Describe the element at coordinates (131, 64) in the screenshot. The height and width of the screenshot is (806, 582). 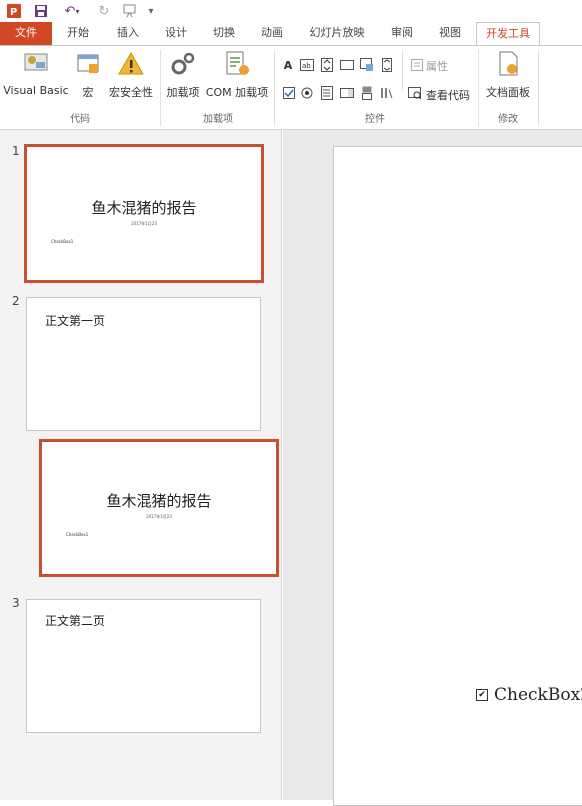
I see `warning-icon` at that location.